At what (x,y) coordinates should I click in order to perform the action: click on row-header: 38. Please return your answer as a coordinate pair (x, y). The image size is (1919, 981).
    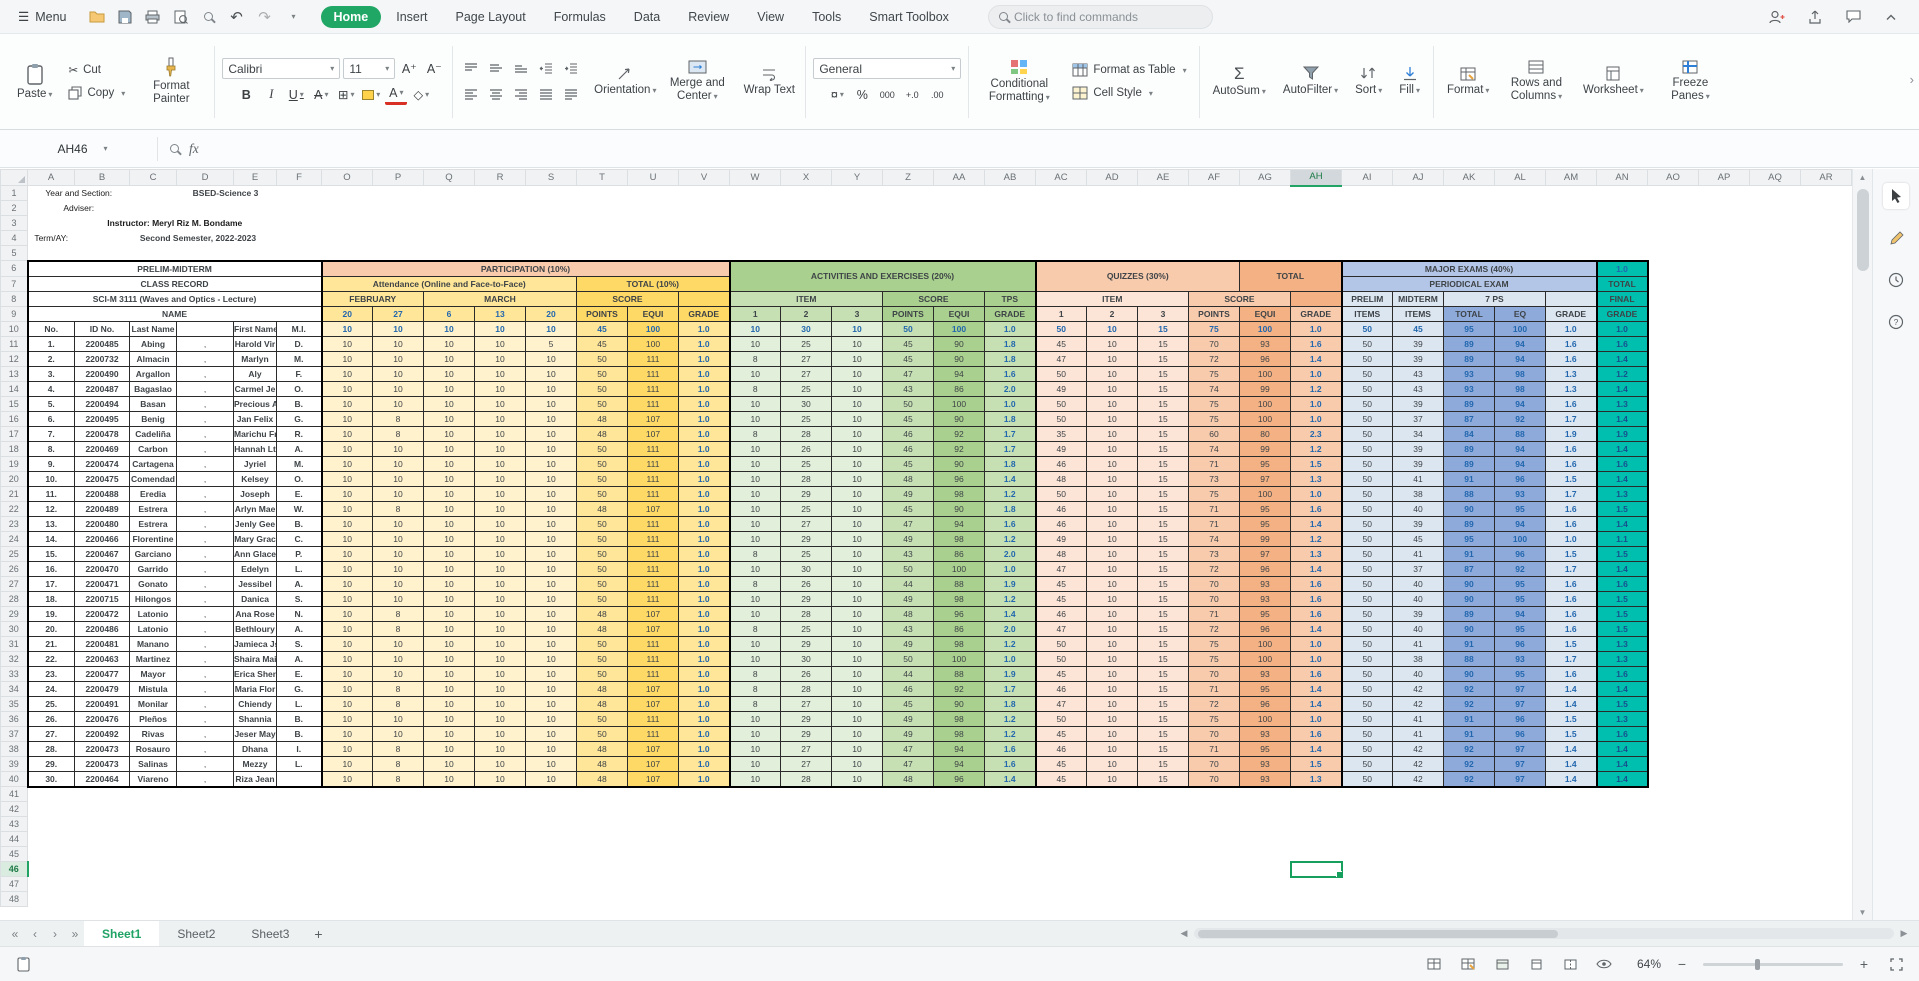
    Looking at the image, I should click on (14, 748).